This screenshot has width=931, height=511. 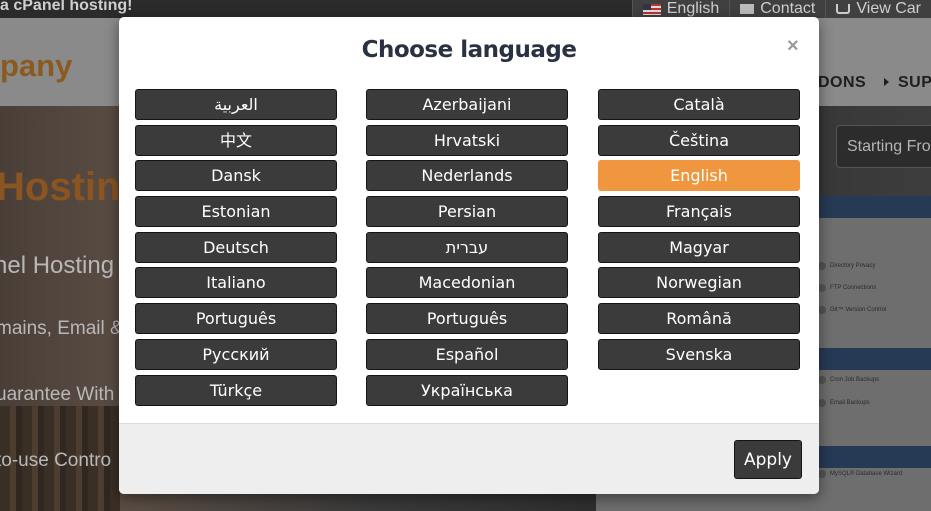 What do you see at coordinates (236, 140) in the screenshot?
I see `language-option: 中文` at bounding box center [236, 140].